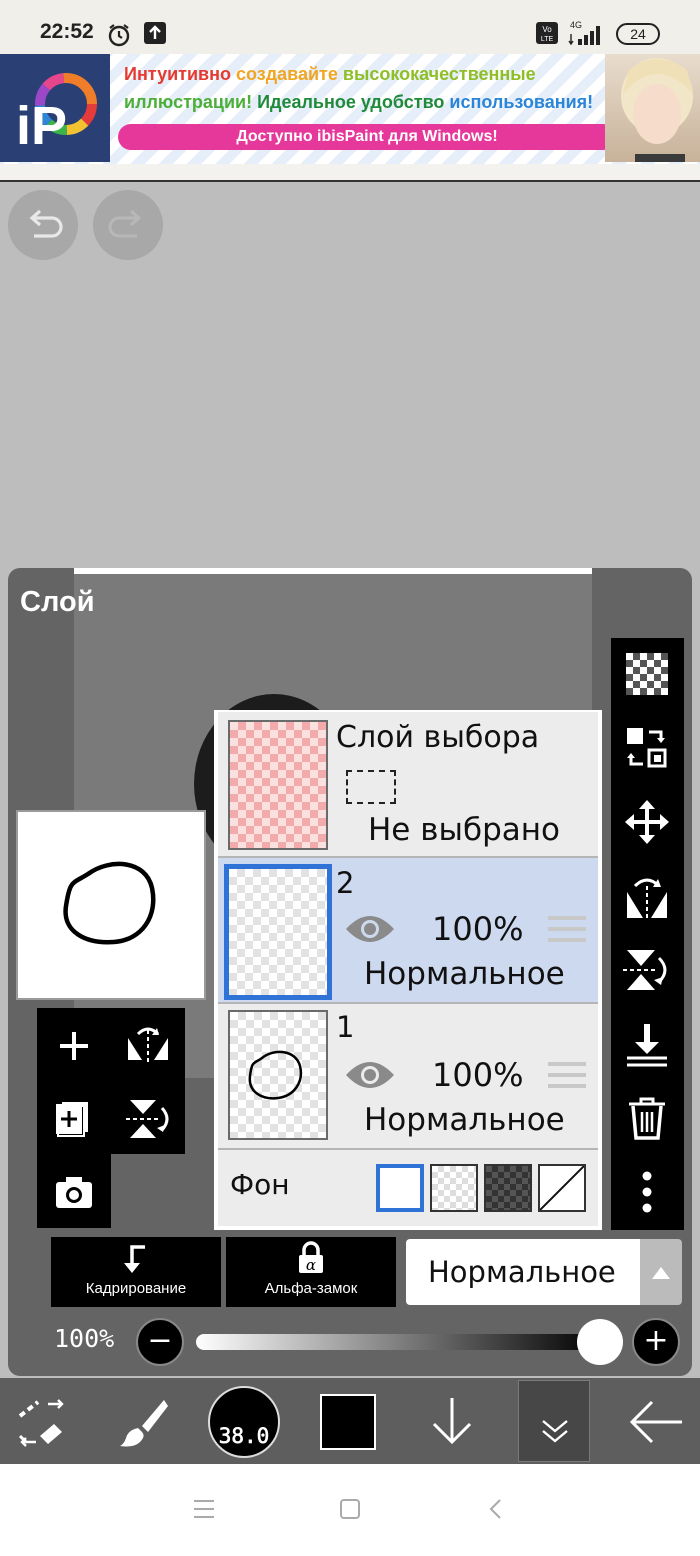 The width and height of the screenshot is (700, 1556). I want to click on delete-layer-icon, so click(647, 1118).